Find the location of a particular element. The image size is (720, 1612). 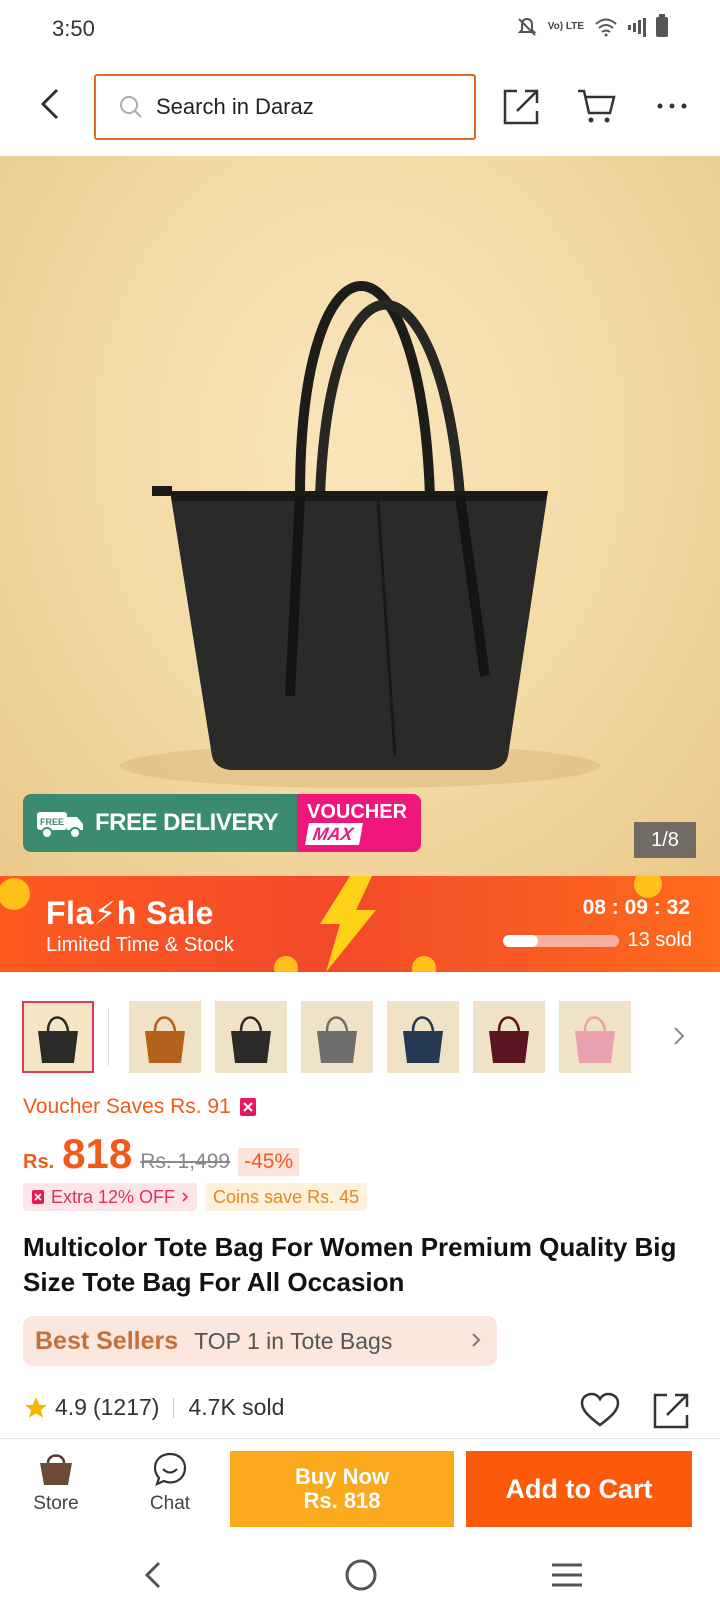

heart-icon is located at coordinates (600, 1409).